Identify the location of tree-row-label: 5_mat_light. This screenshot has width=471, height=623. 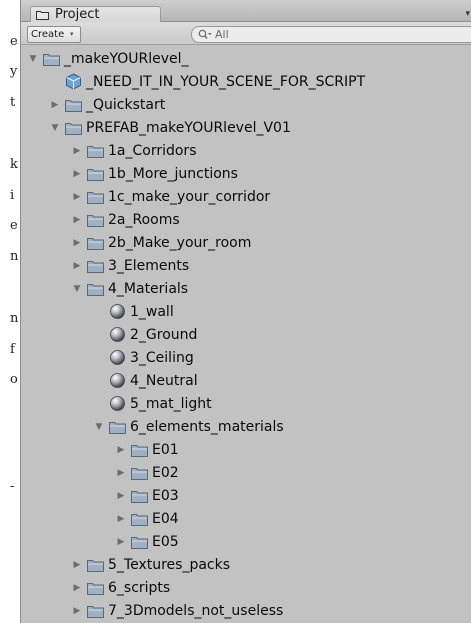
(171, 404).